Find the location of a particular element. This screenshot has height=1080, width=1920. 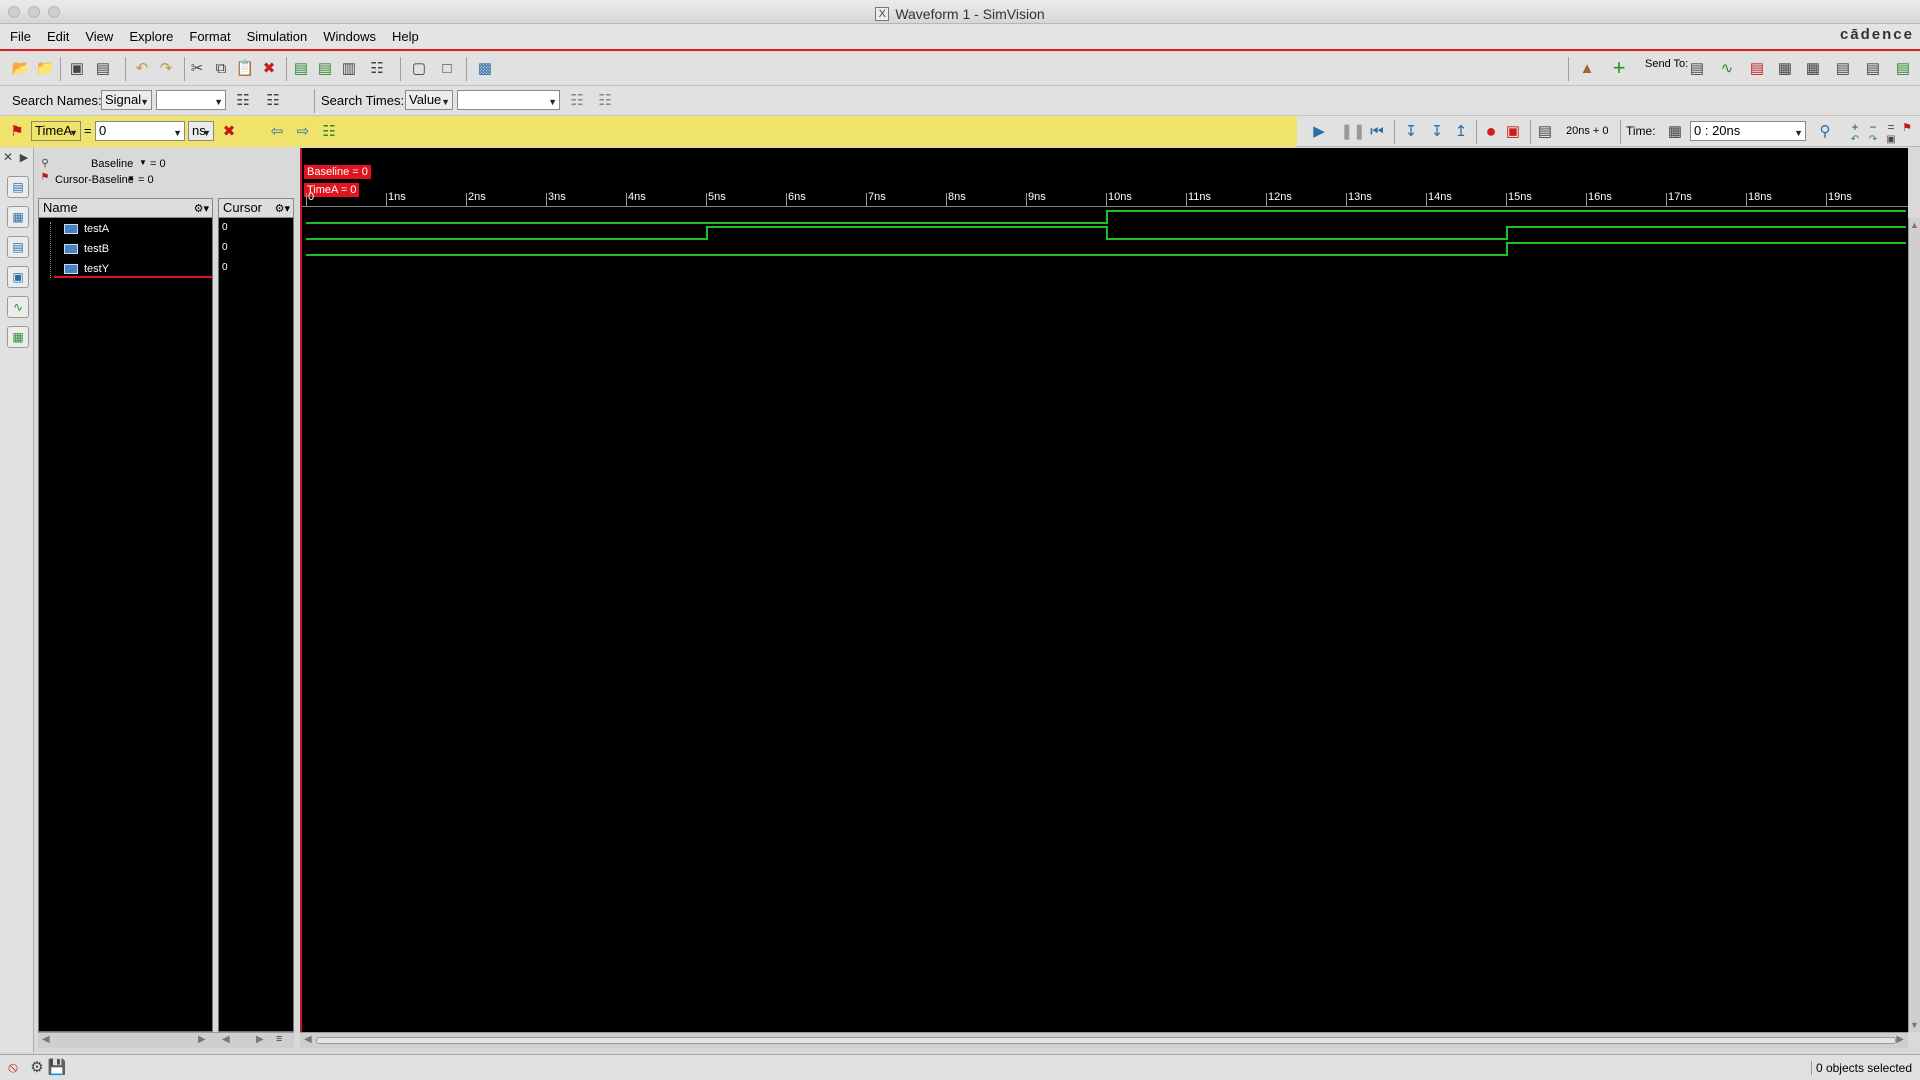

search-times-type-select: Value ▼ is located at coordinates (429, 100).